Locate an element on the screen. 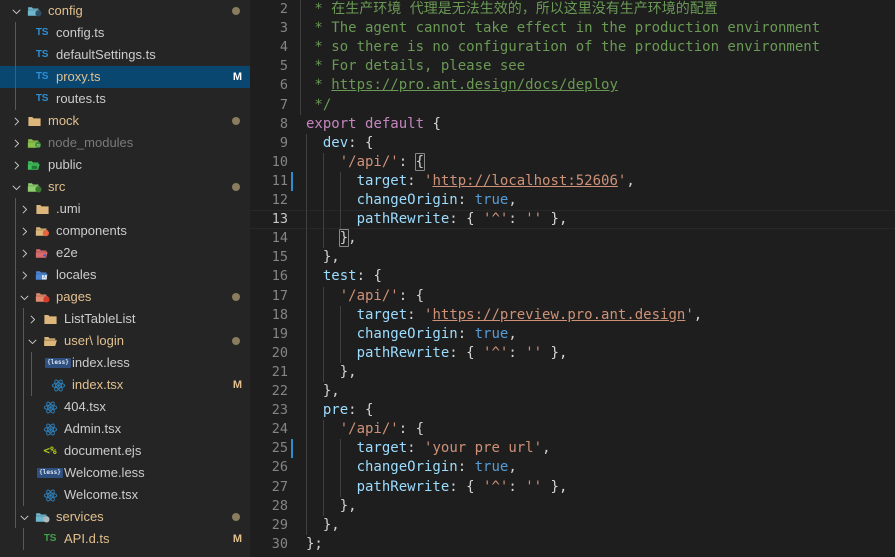 This screenshot has width=895, height=557. tree-file-document.ejs: <% document.ejs is located at coordinates (125, 451).